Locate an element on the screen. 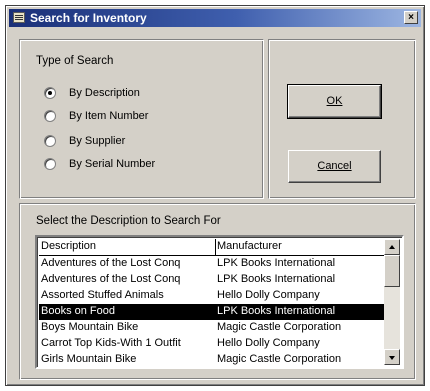 This screenshot has height=391, width=430. radio-label: By Supplier is located at coordinates (97, 141).